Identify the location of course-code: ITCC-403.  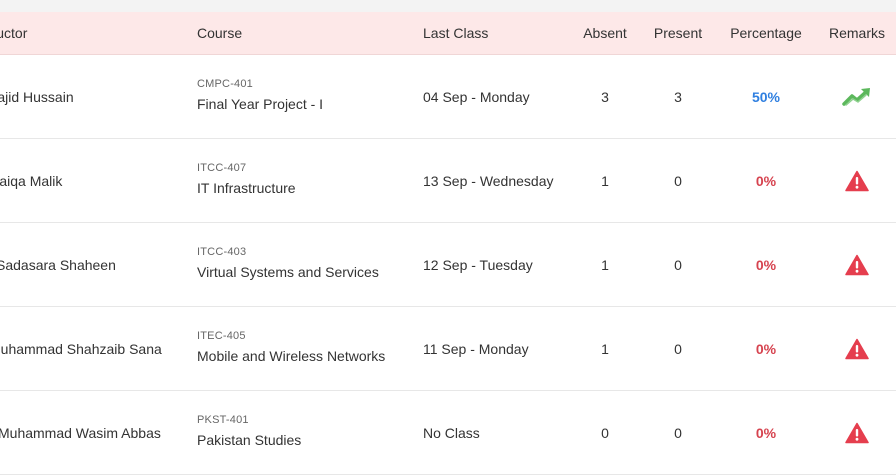
(222, 251).